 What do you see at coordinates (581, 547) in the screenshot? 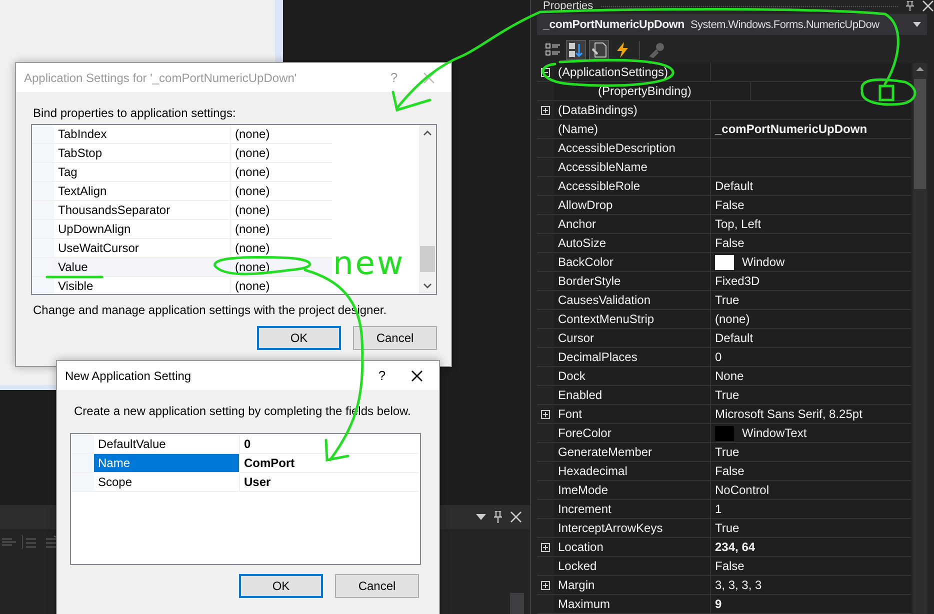
I see `property-name: Location` at bounding box center [581, 547].